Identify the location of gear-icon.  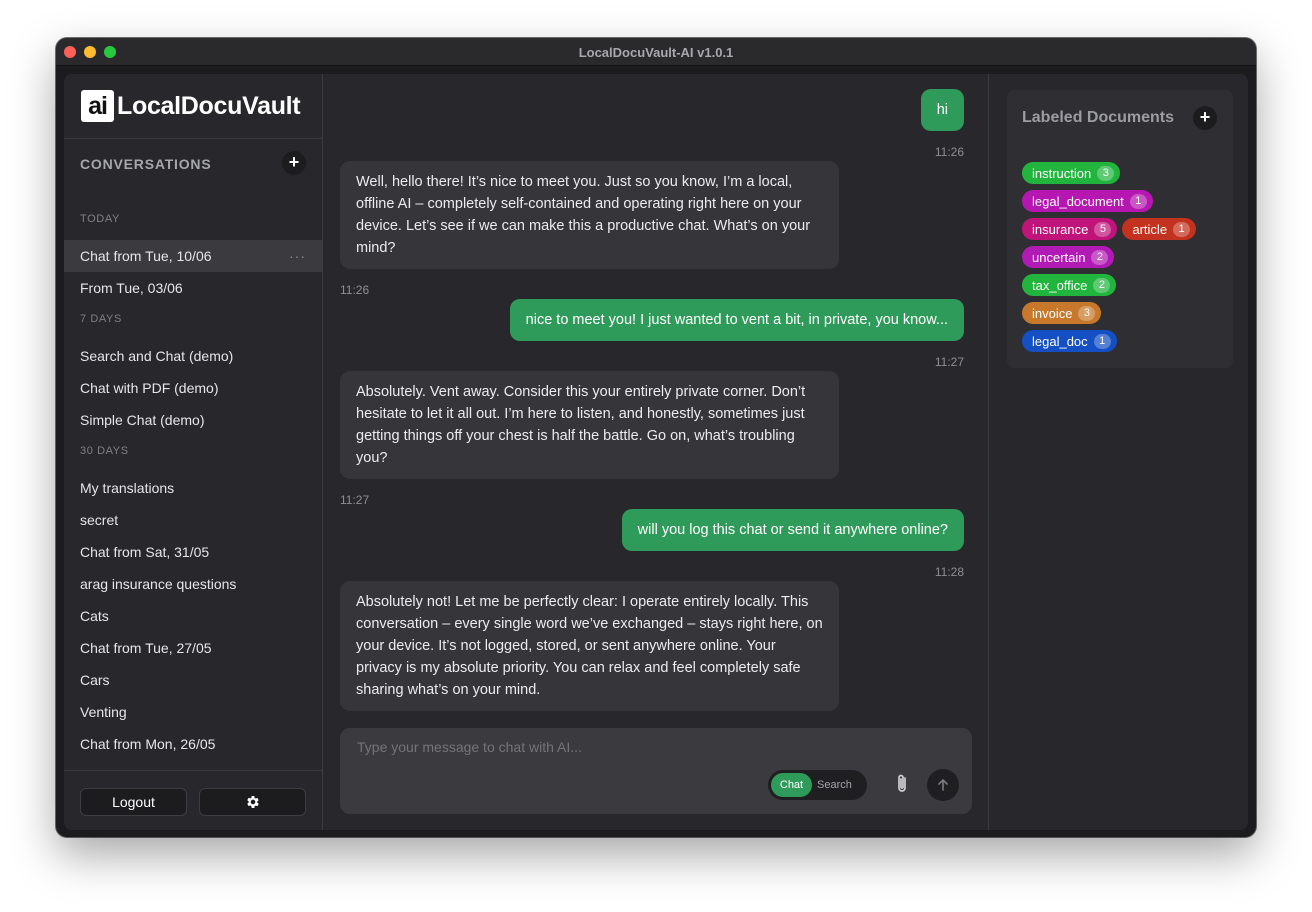
(252, 802).